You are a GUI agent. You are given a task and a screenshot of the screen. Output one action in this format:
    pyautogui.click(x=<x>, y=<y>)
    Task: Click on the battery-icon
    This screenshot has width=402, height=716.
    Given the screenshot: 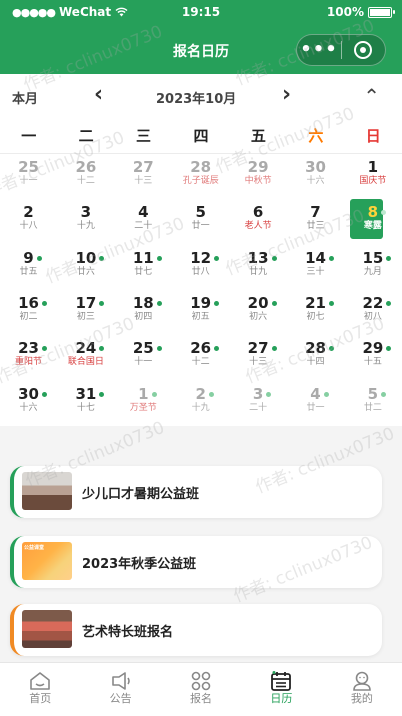 What is the action you would take?
    pyautogui.click(x=381, y=12)
    